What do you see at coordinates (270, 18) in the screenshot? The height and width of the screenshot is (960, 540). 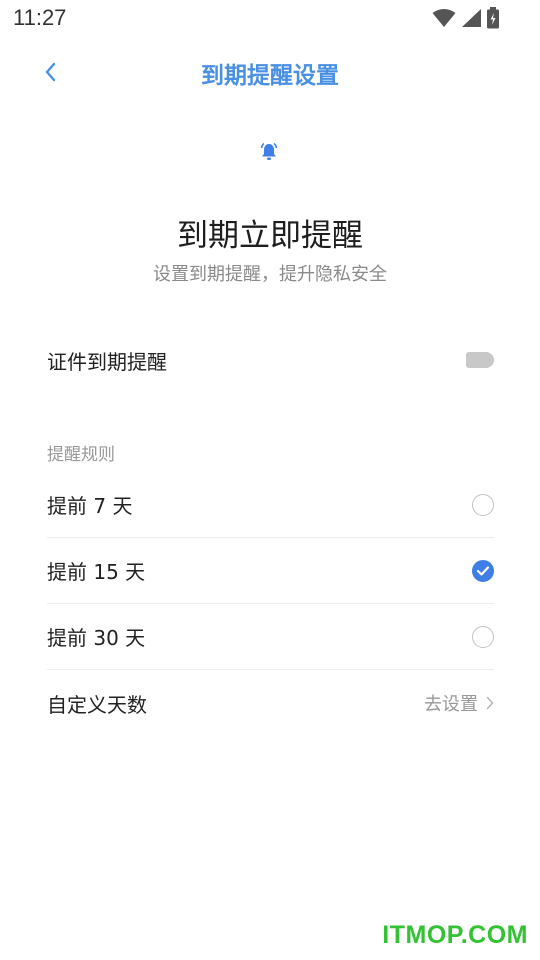 I see `status-bar: 11:27` at bounding box center [270, 18].